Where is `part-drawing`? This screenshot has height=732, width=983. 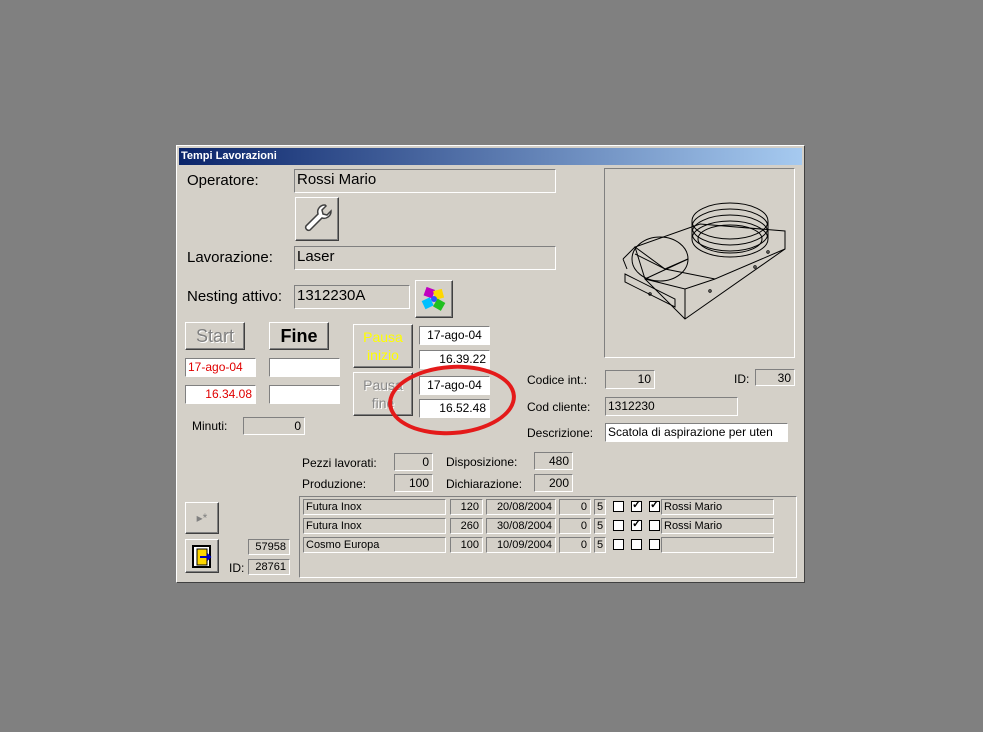
part-drawing is located at coordinates (699, 263).